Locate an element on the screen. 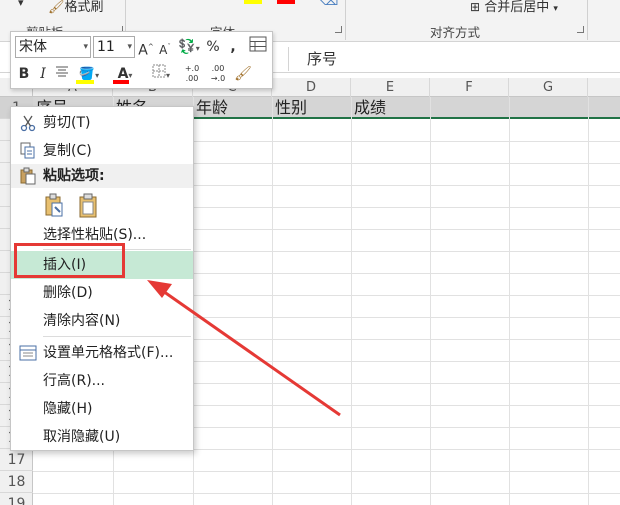 The height and width of the screenshot is (505, 620). font-size-value: 11 is located at coordinates (106, 47).